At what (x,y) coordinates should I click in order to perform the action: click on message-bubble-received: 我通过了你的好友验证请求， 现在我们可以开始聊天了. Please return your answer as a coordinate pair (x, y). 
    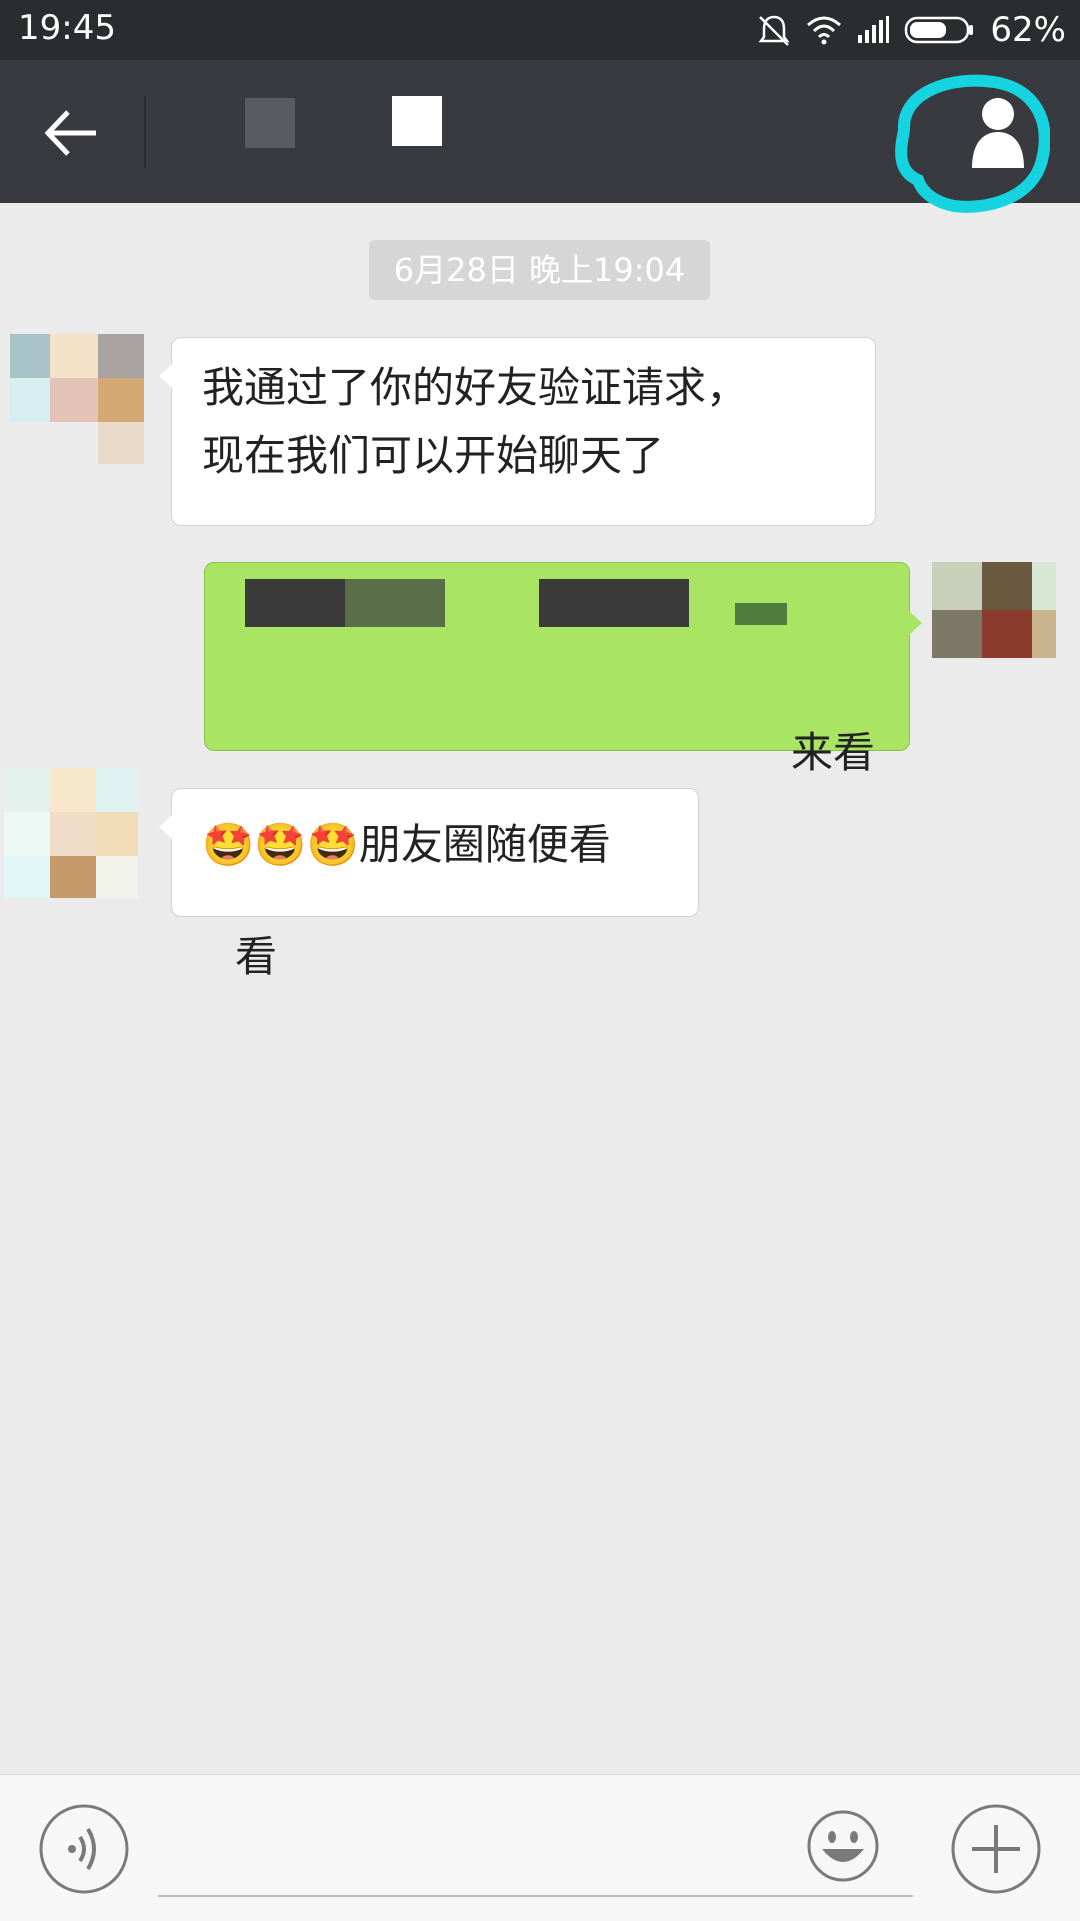
    Looking at the image, I should click on (517, 431).